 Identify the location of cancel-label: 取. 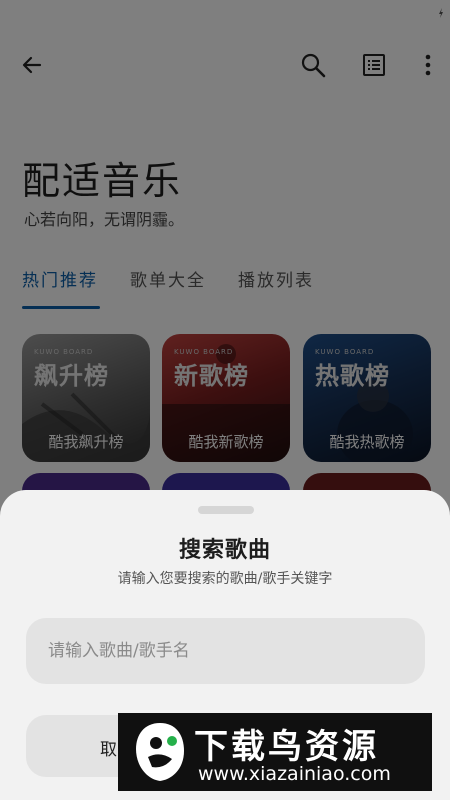
(108, 750).